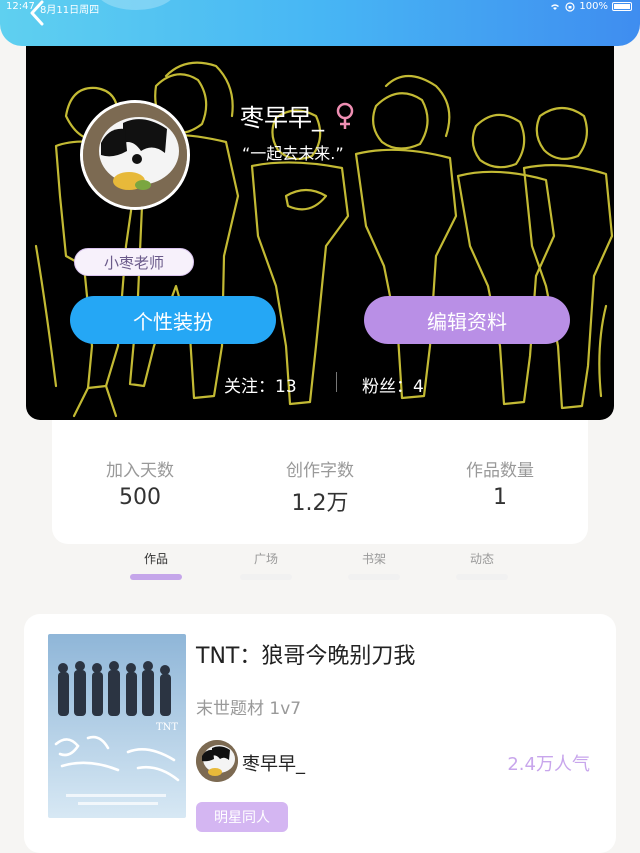 The width and height of the screenshot is (640, 853). I want to click on work-title: TNT：狼哥今晚别刀我, so click(305, 654).